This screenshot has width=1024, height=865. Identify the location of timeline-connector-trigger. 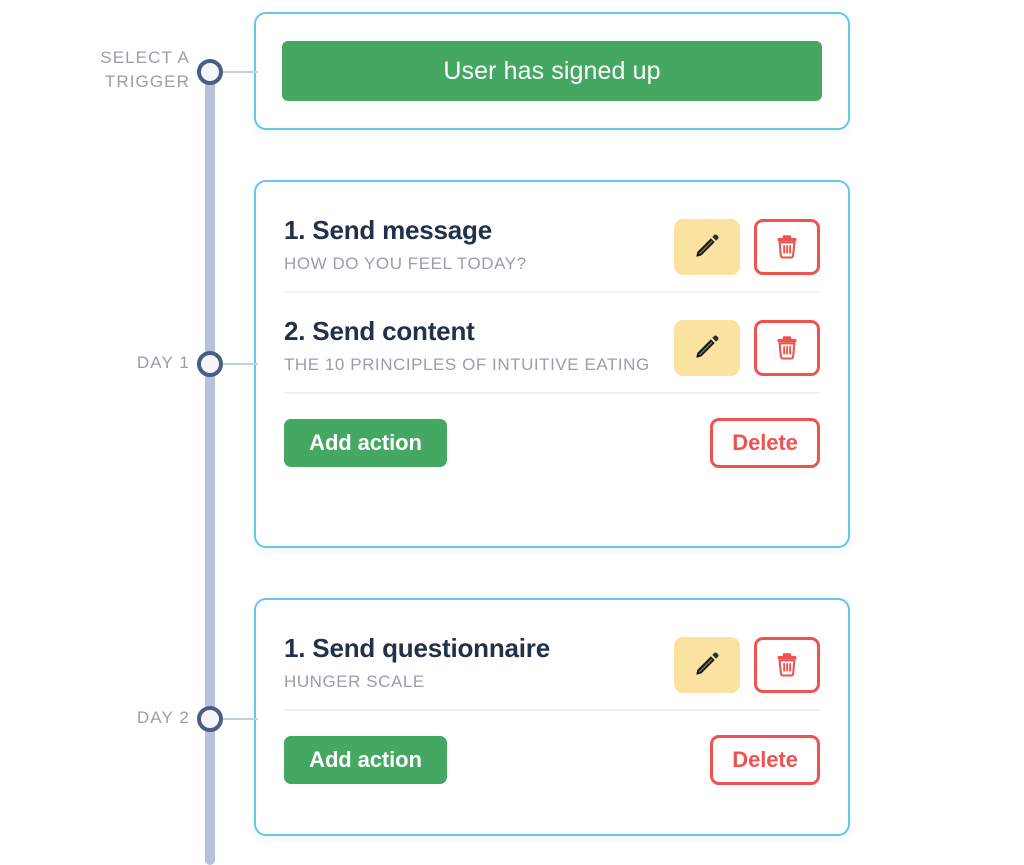
(240, 72).